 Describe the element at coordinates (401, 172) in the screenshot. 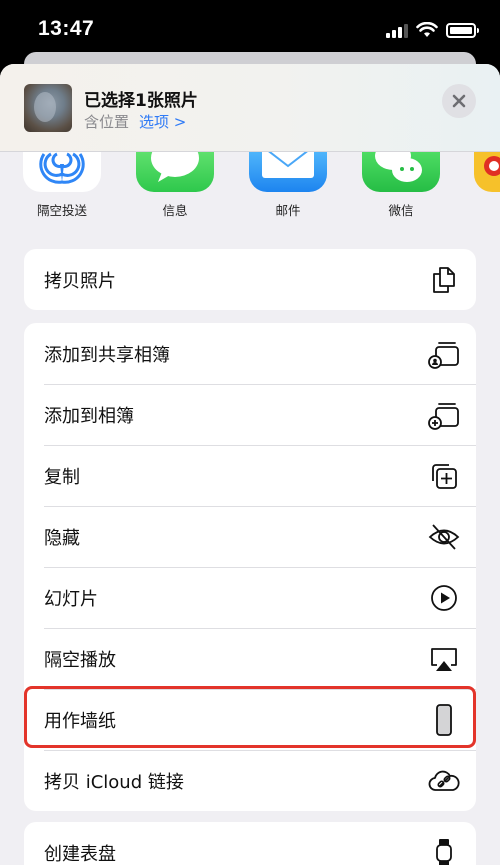

I see `wechat-icon` at that location.